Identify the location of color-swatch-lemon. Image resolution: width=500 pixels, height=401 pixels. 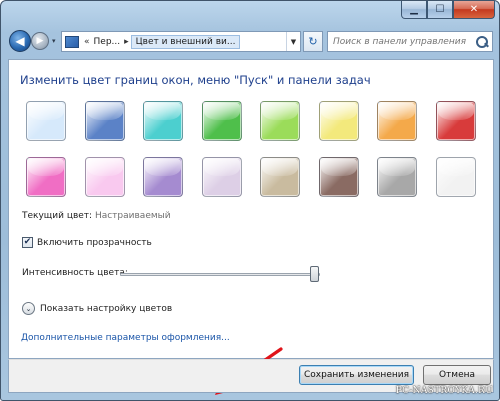
(338, 121).